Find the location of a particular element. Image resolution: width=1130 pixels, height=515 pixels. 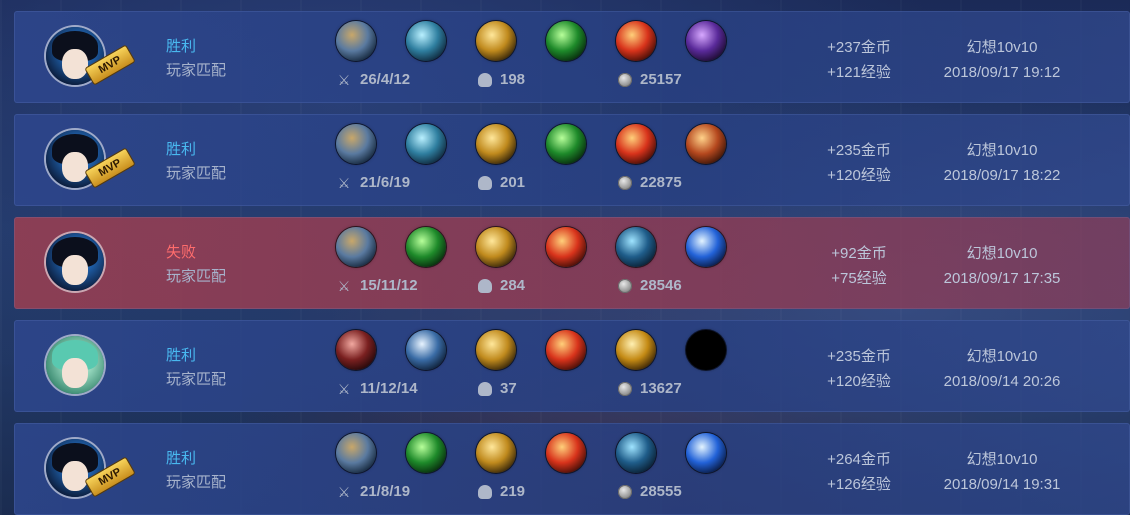

skull-stat: 284 is located at coordinates (501, 285).